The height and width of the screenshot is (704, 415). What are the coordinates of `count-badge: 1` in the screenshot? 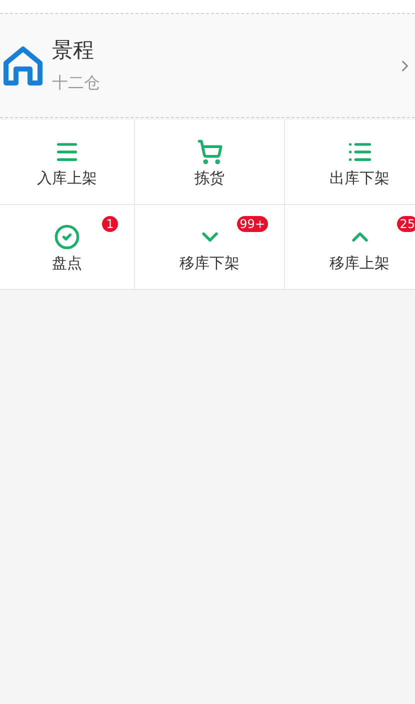 It's located at (110, 224).